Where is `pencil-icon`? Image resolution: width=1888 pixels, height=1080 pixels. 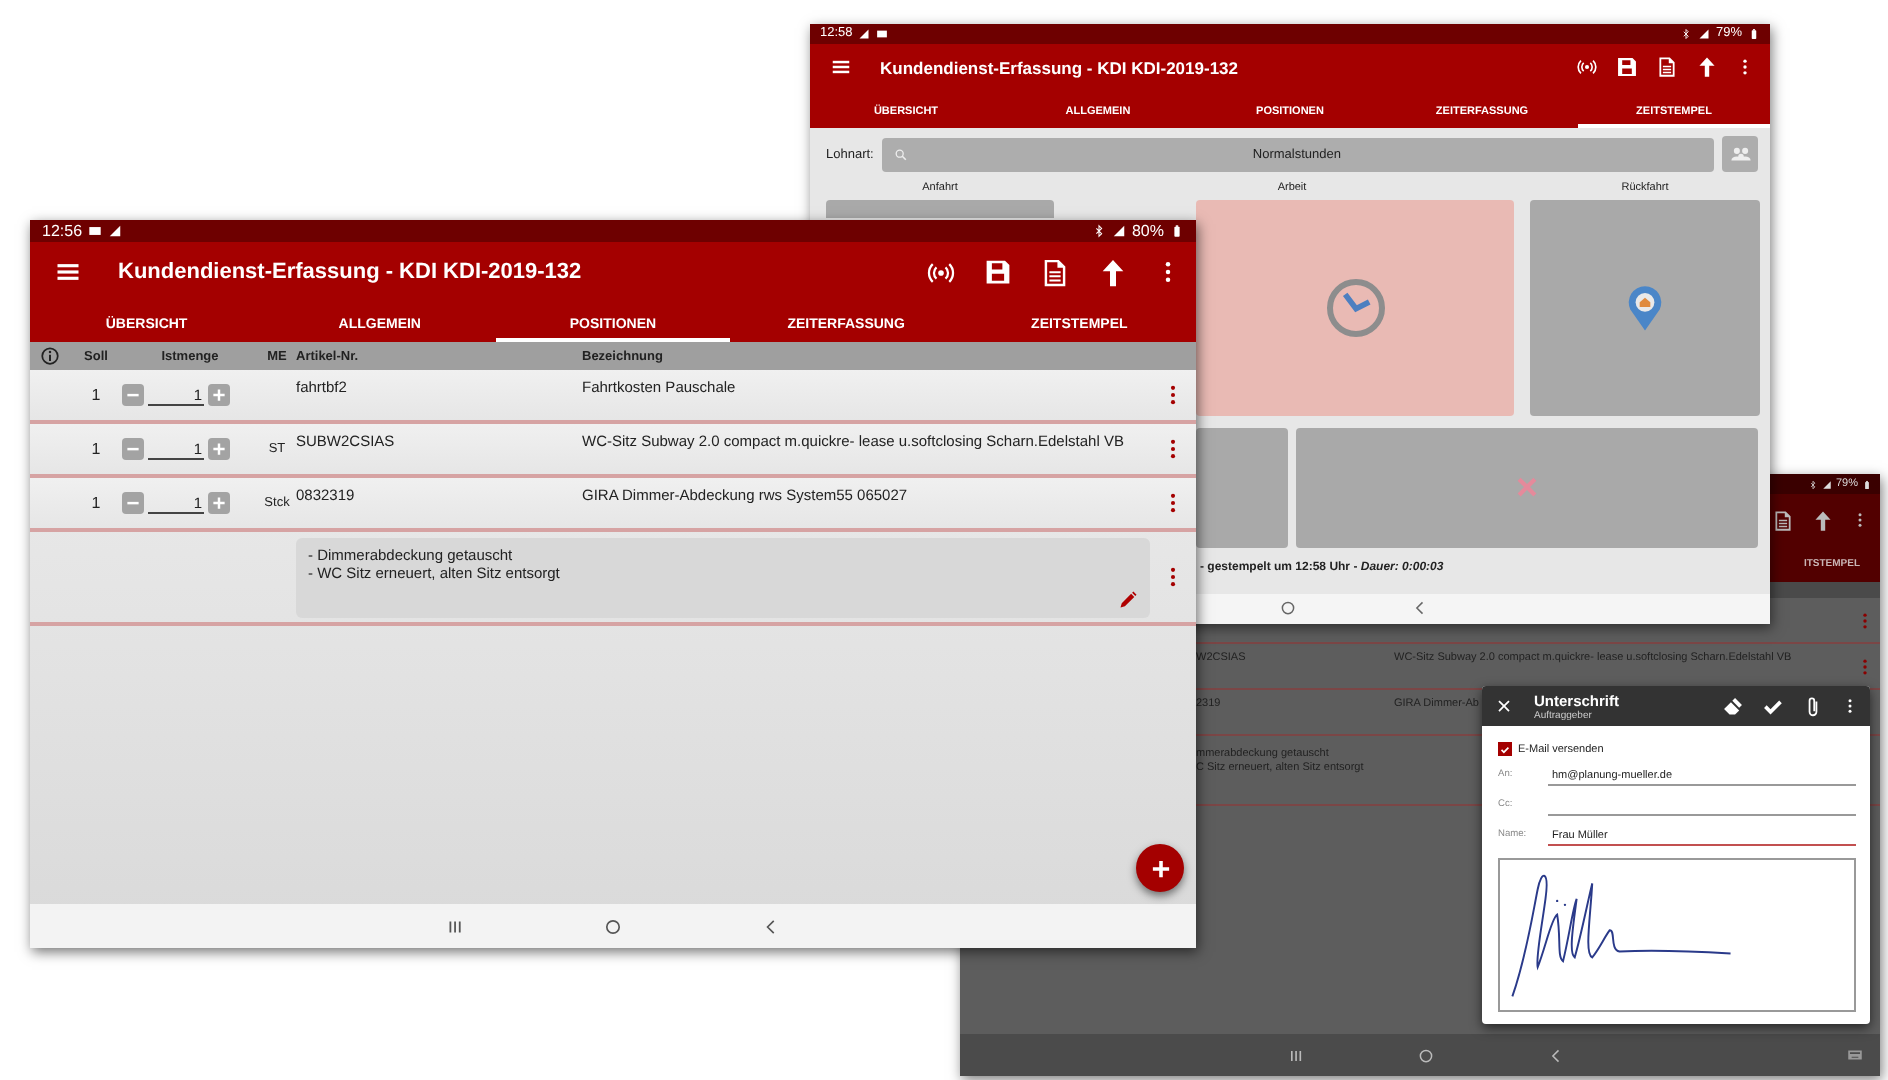 pencil-icon is located at coordinates (1128, 599).